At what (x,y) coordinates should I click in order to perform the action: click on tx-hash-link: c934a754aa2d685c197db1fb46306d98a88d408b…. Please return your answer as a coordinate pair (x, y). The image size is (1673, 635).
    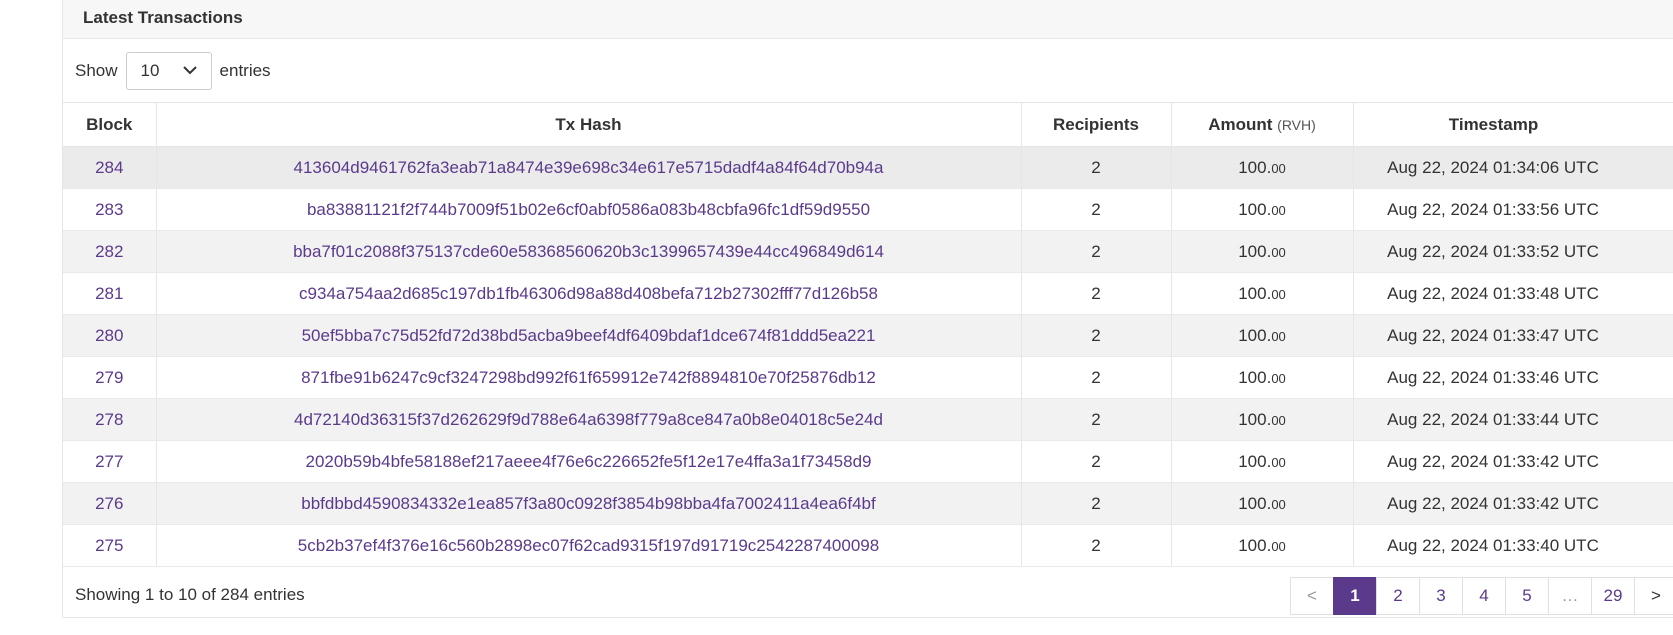
    Looking at the image, I should click on (588, 293).